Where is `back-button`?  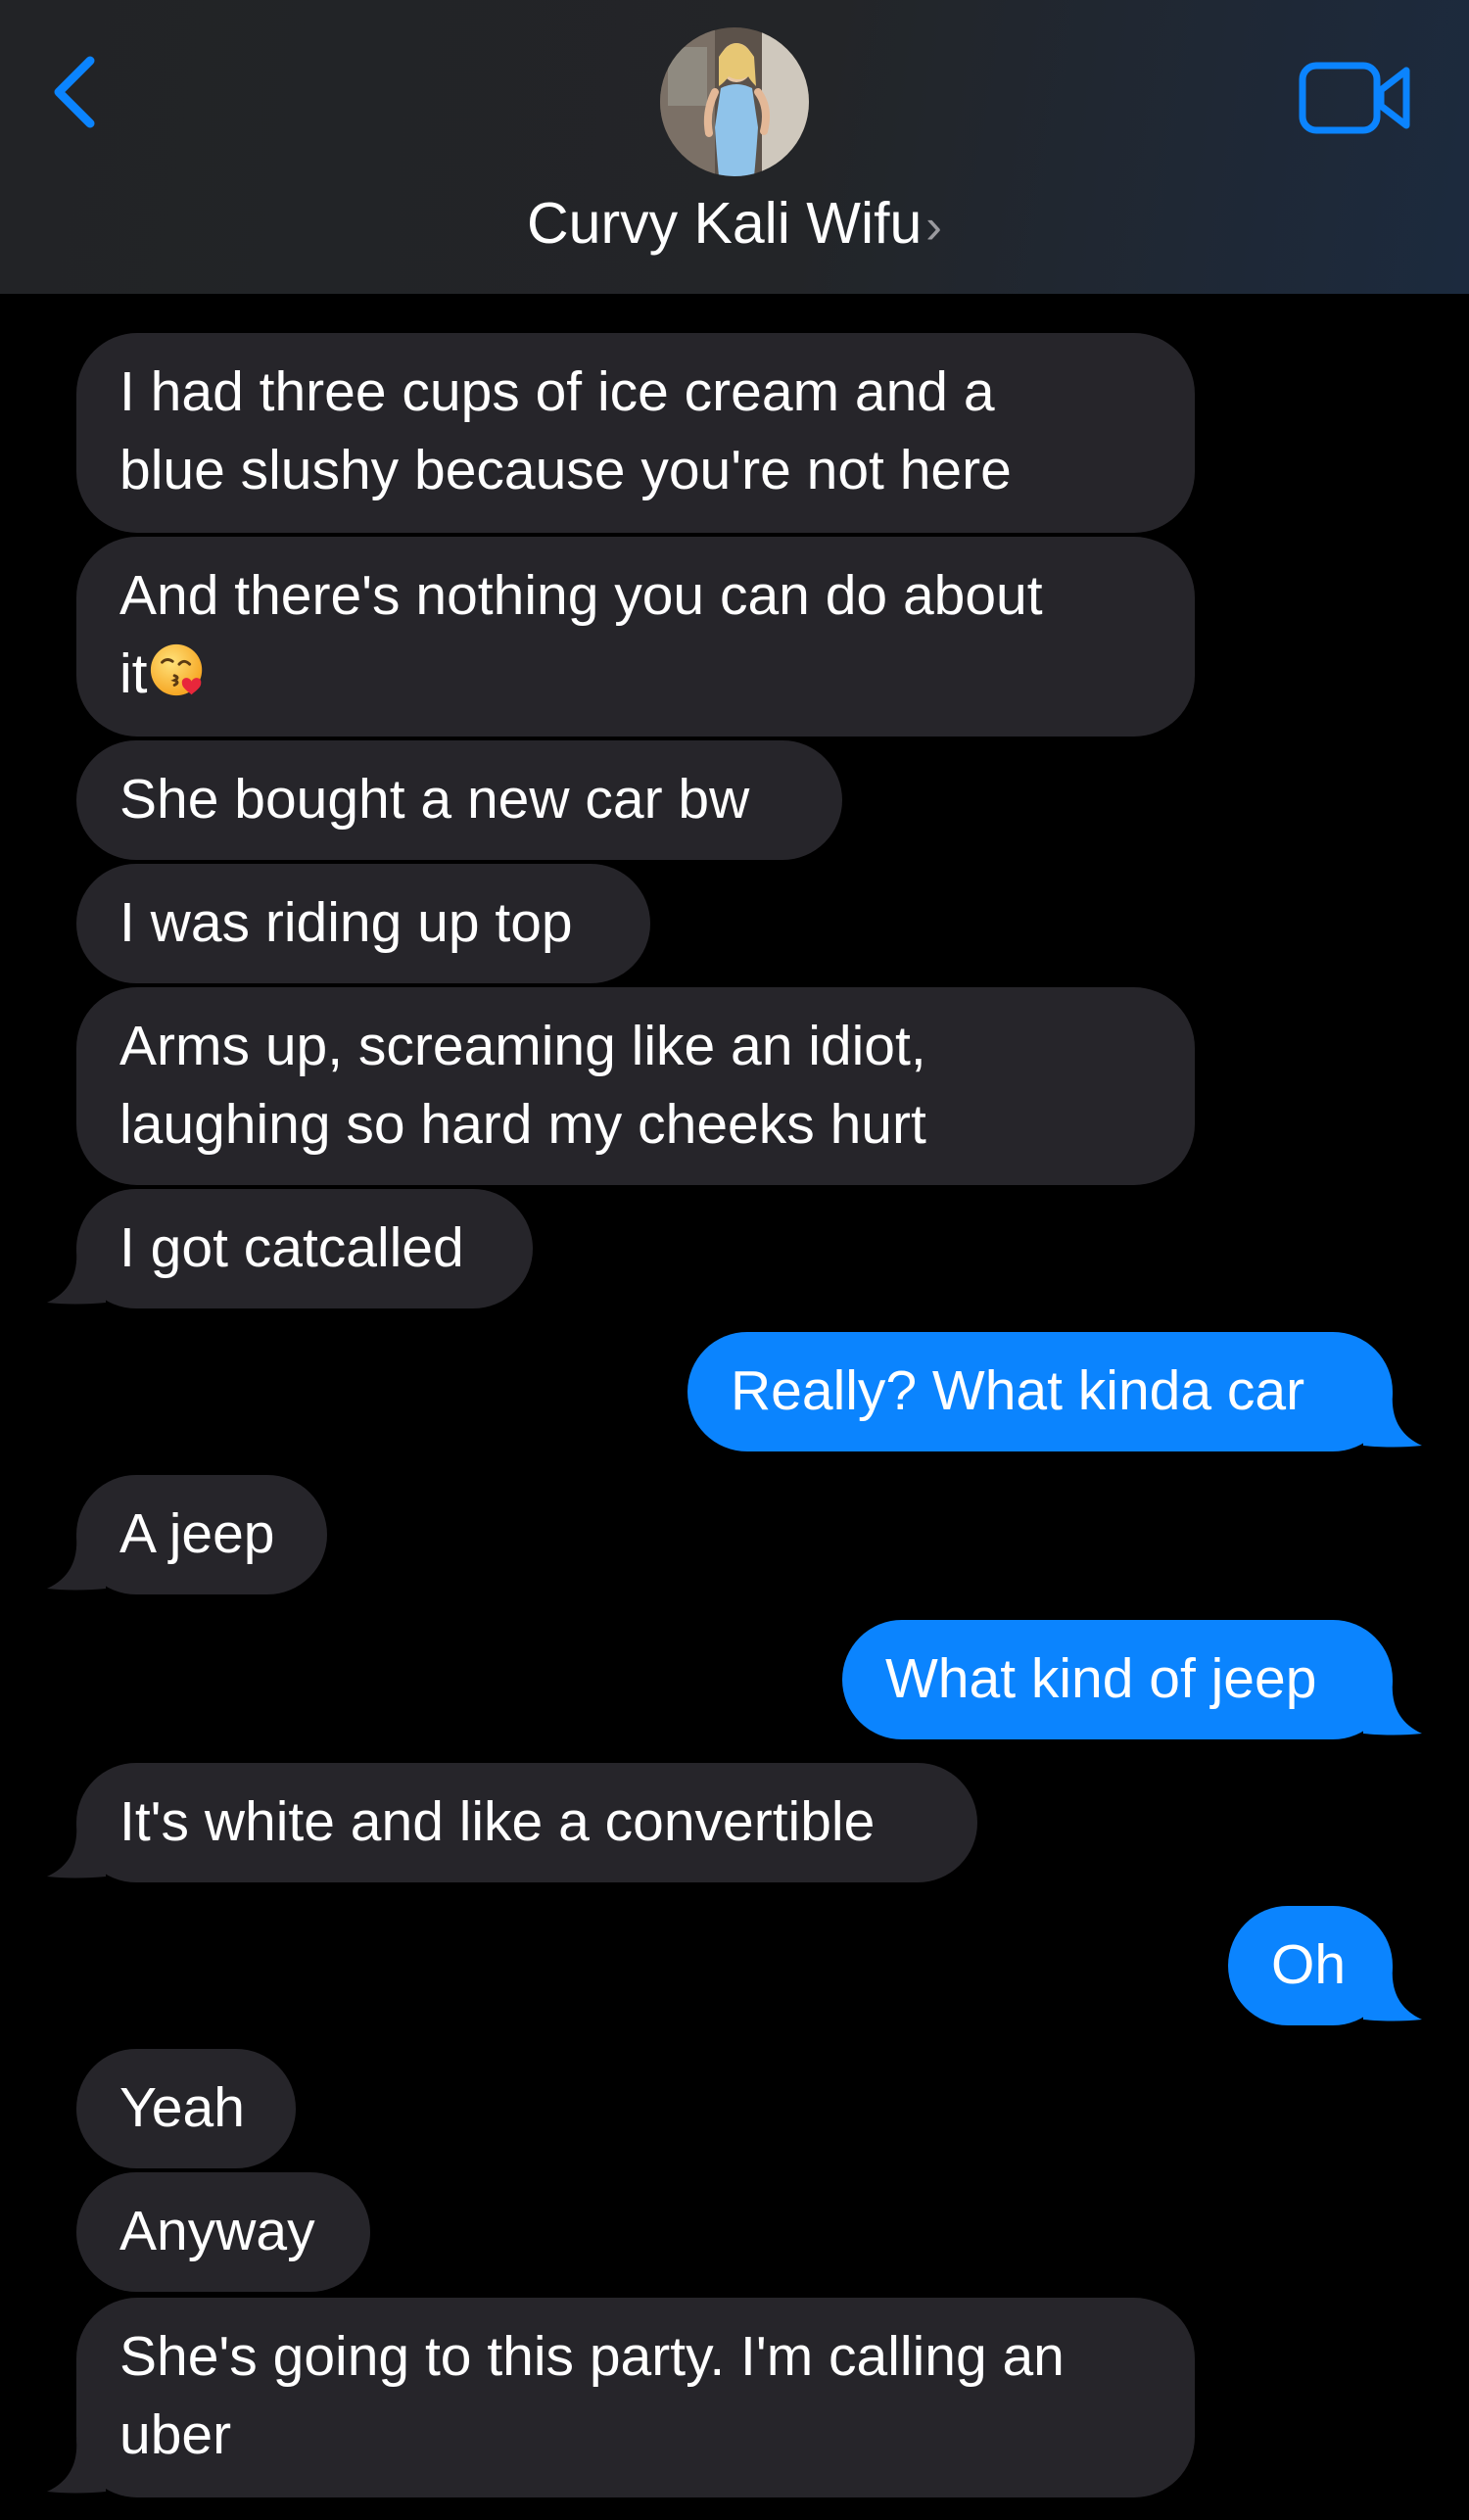
back-button is located at coordinates (76, 92).